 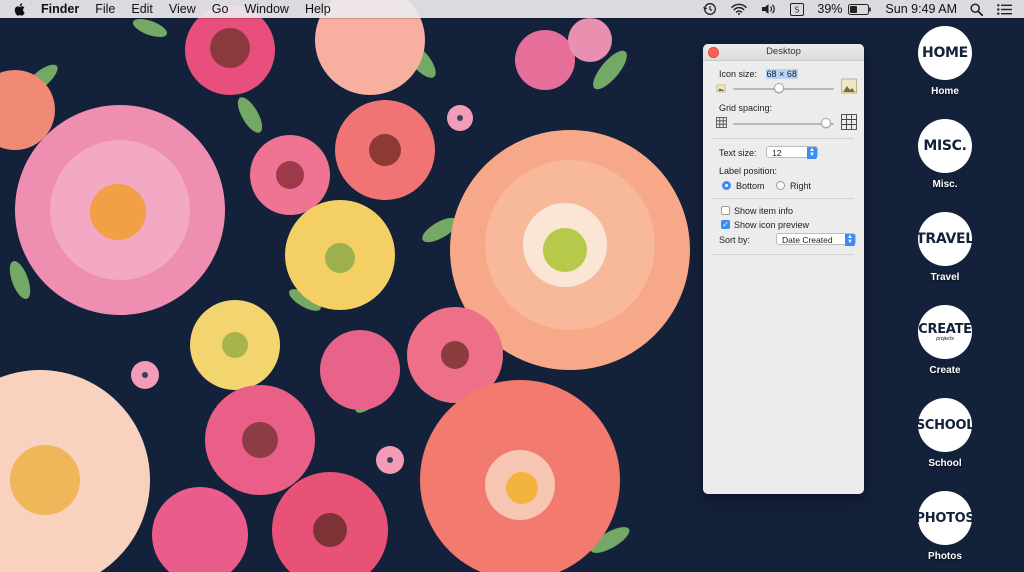 What do you see at coordinates (945, 53) in the screenshot?
I see `folder-home-icon: HOME` at bounding box center [945, 53].